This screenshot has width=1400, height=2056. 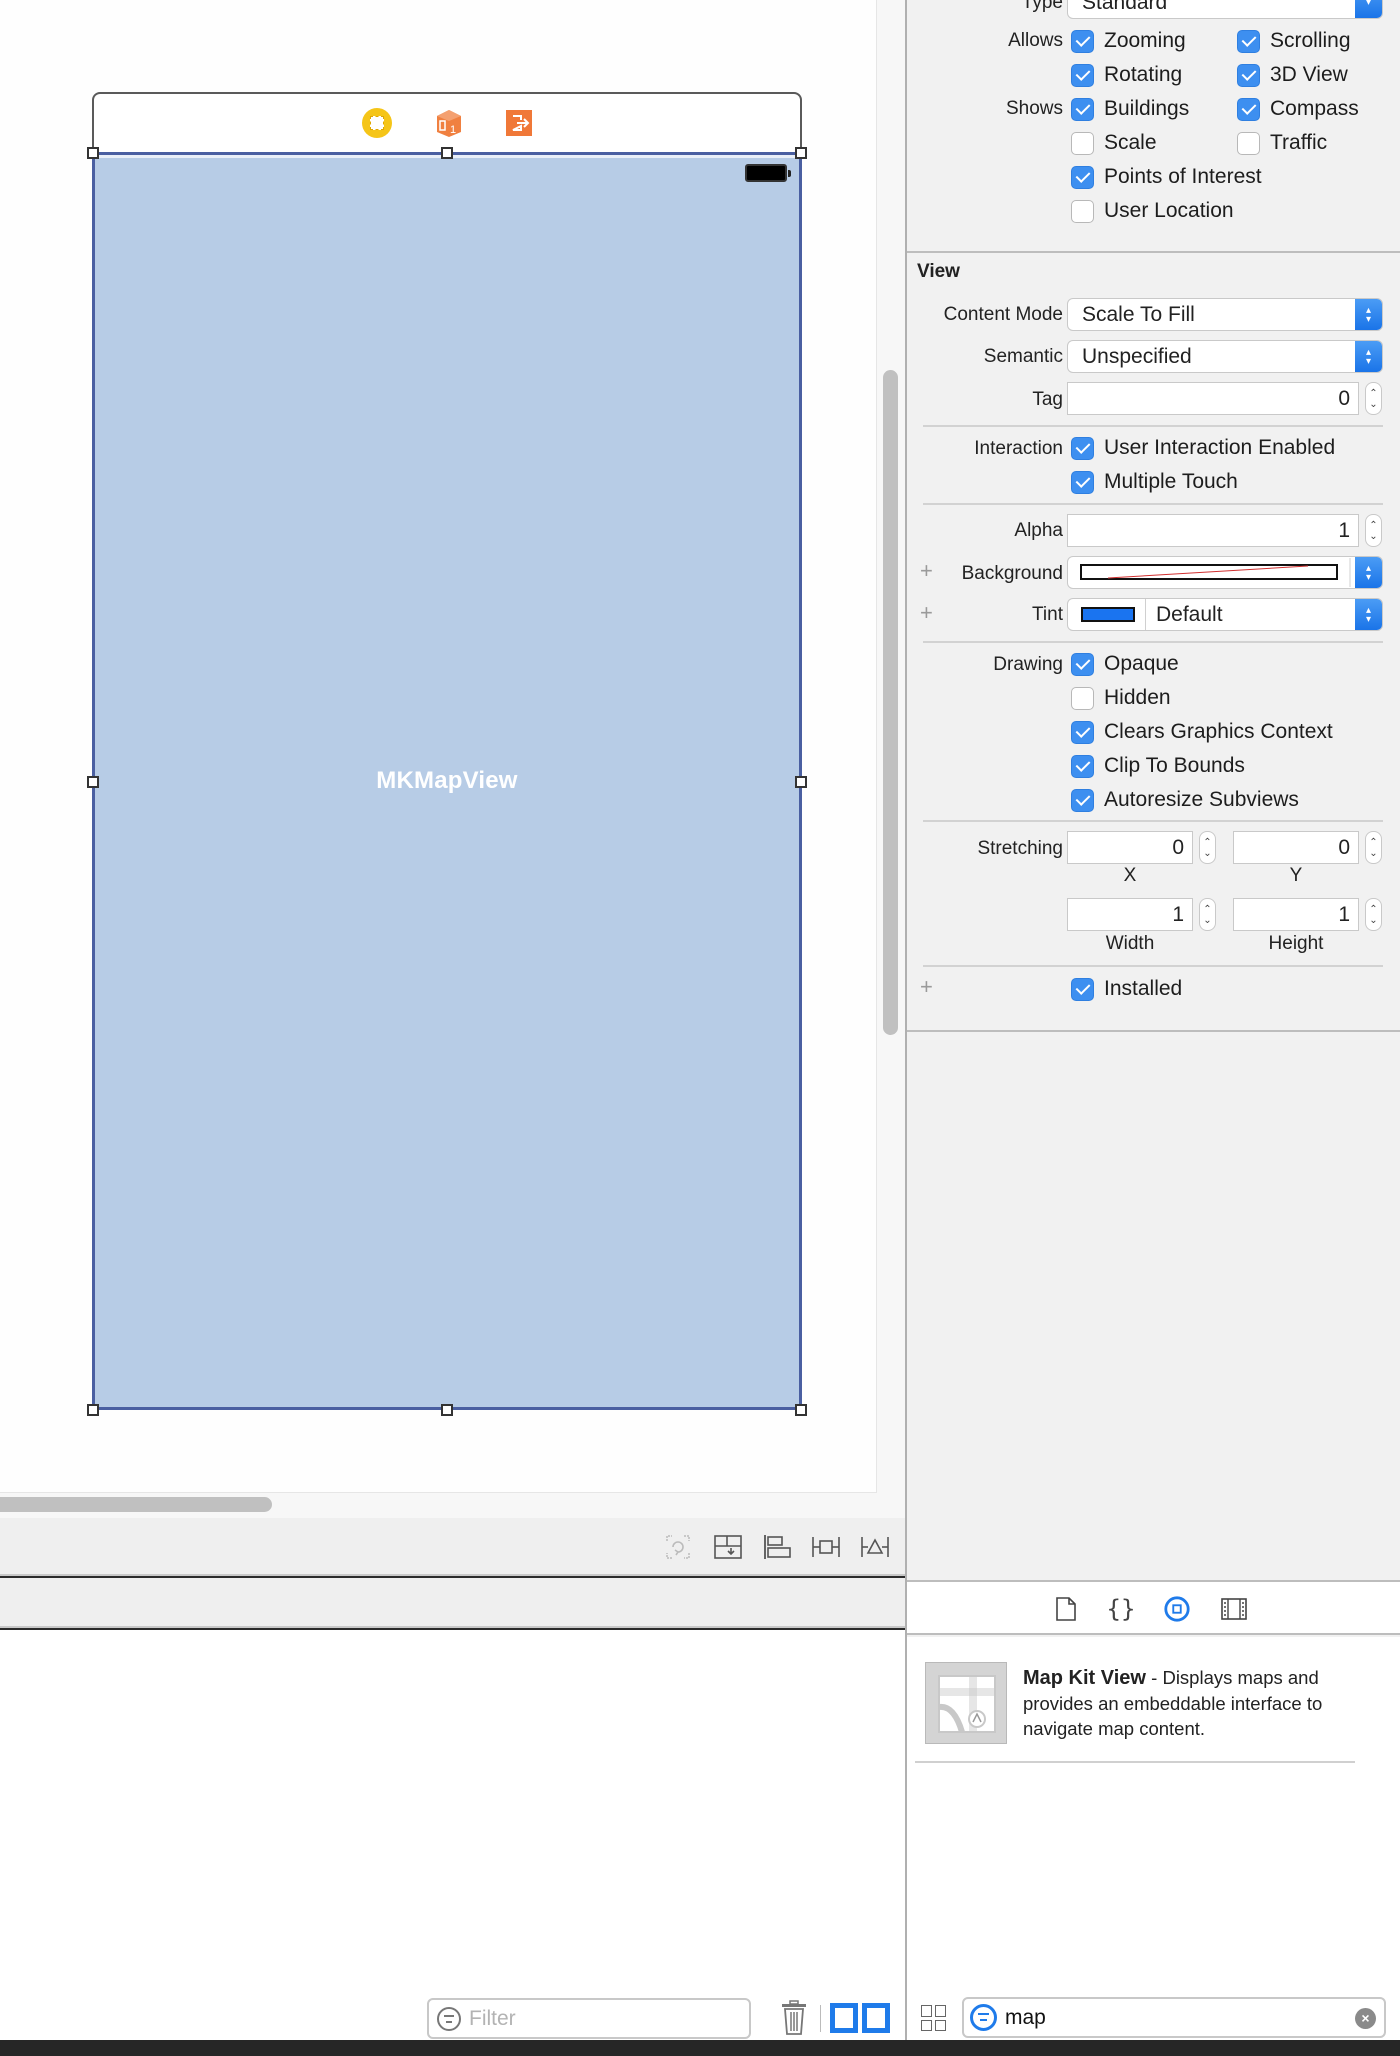 What do you see at coordinates (1137, 356) in the screenshot?
I see `semantic-value: Unspecified` at bounding box center [1137, 356].